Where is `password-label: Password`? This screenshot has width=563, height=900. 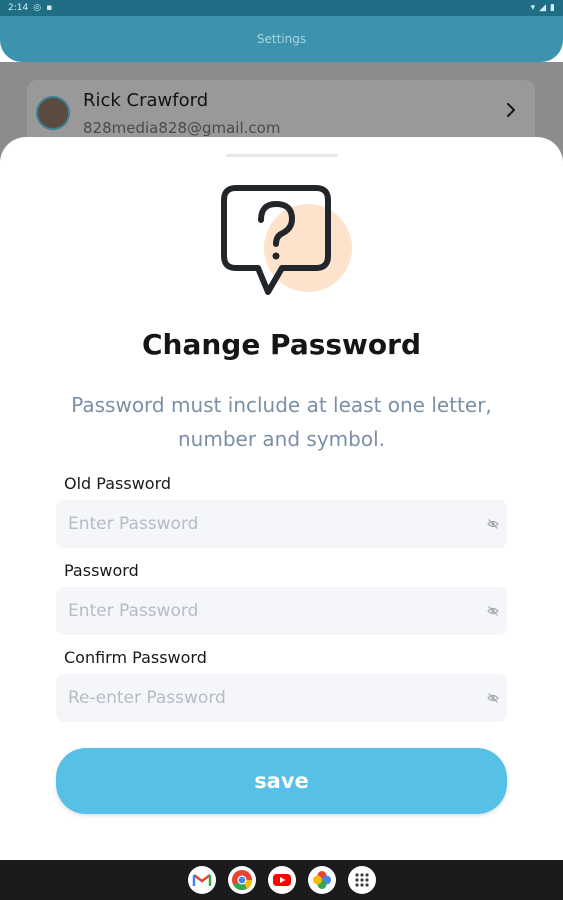
password-label: Password is located at coordinates (101, 570).